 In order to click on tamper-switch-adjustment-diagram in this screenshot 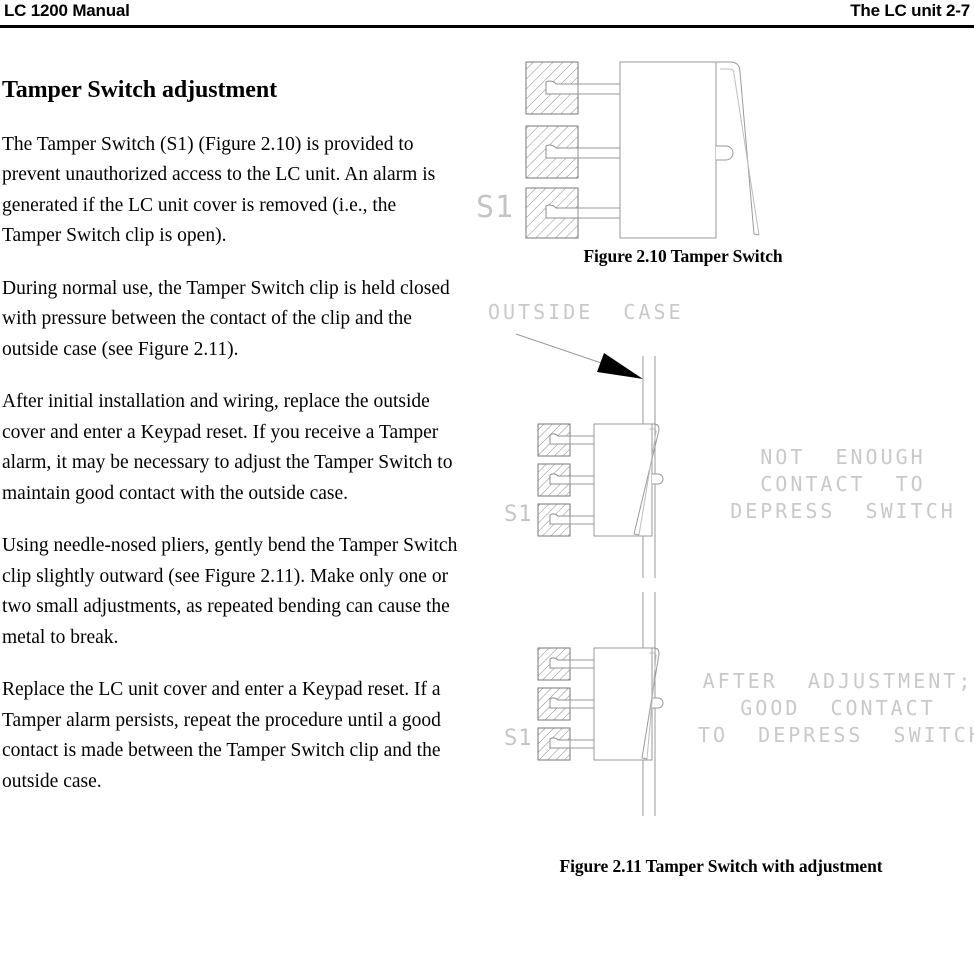, I will do `click(589, 574)`.